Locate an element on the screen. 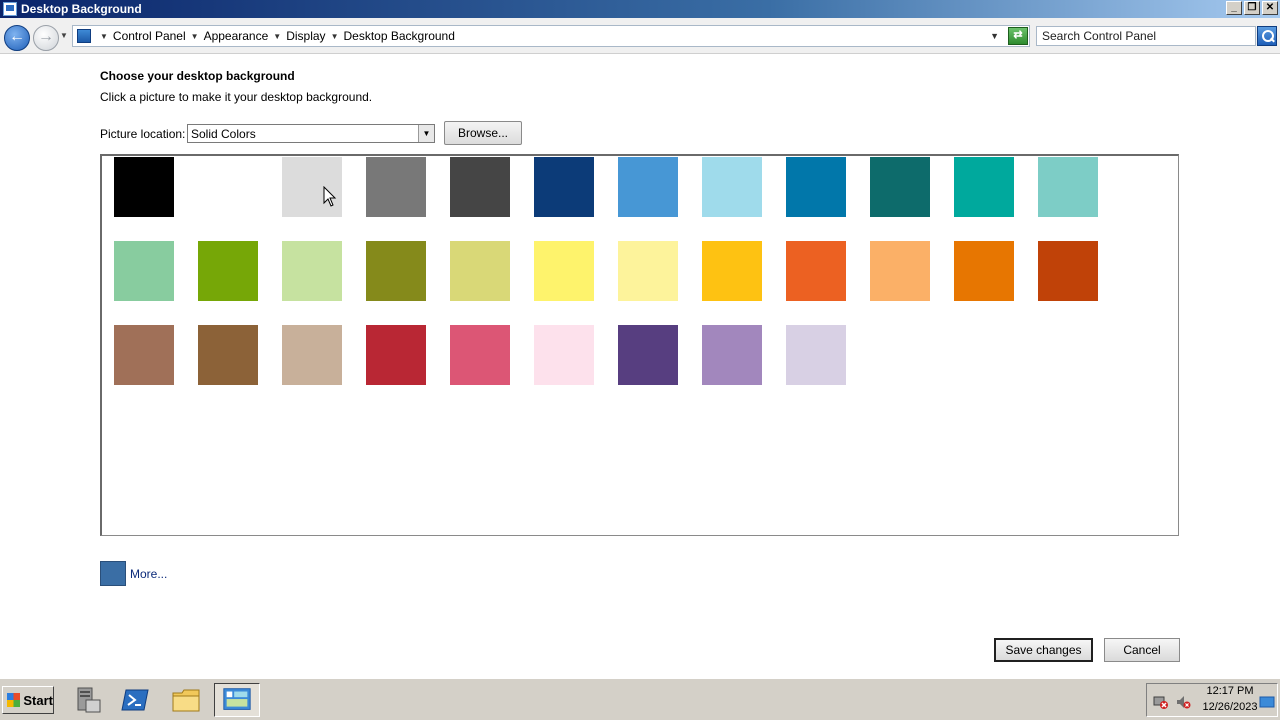  page-title: Choose your desktop background is located at coordinates (197, 76).